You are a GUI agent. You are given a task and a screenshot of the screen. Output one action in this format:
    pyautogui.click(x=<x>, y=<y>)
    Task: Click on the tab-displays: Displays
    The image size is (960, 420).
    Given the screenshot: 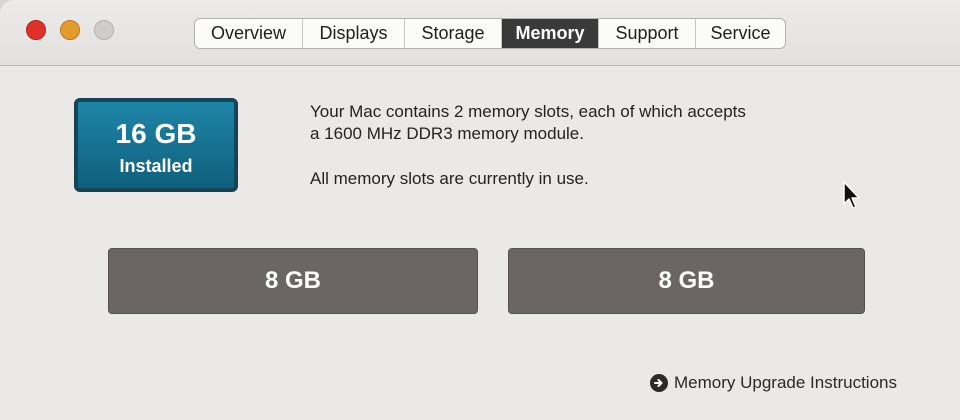 What is the action you would take?
    pyautogui.click(x=354, y=33)
    